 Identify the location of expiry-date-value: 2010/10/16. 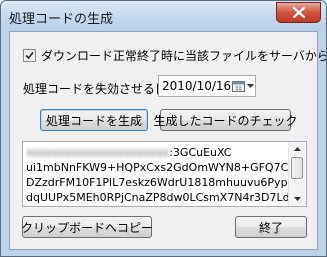
(197, 86).